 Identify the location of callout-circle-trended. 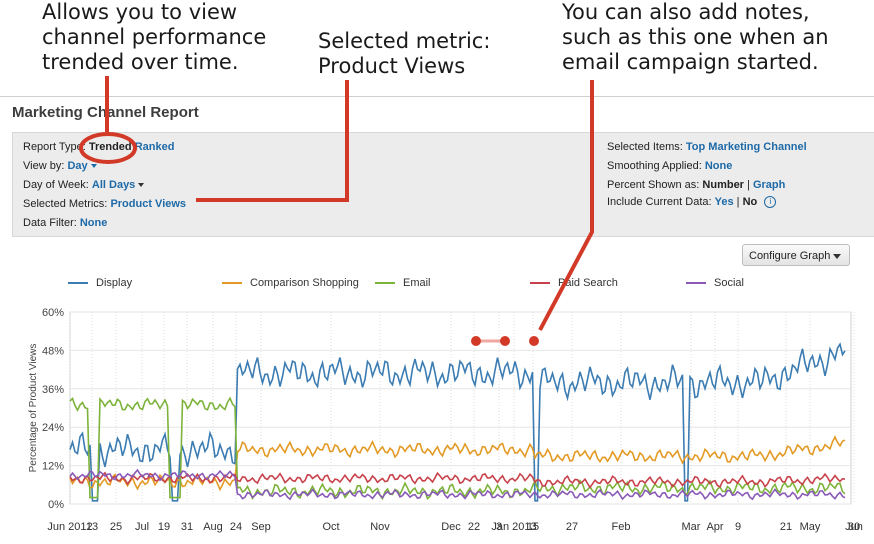
(108, 148).